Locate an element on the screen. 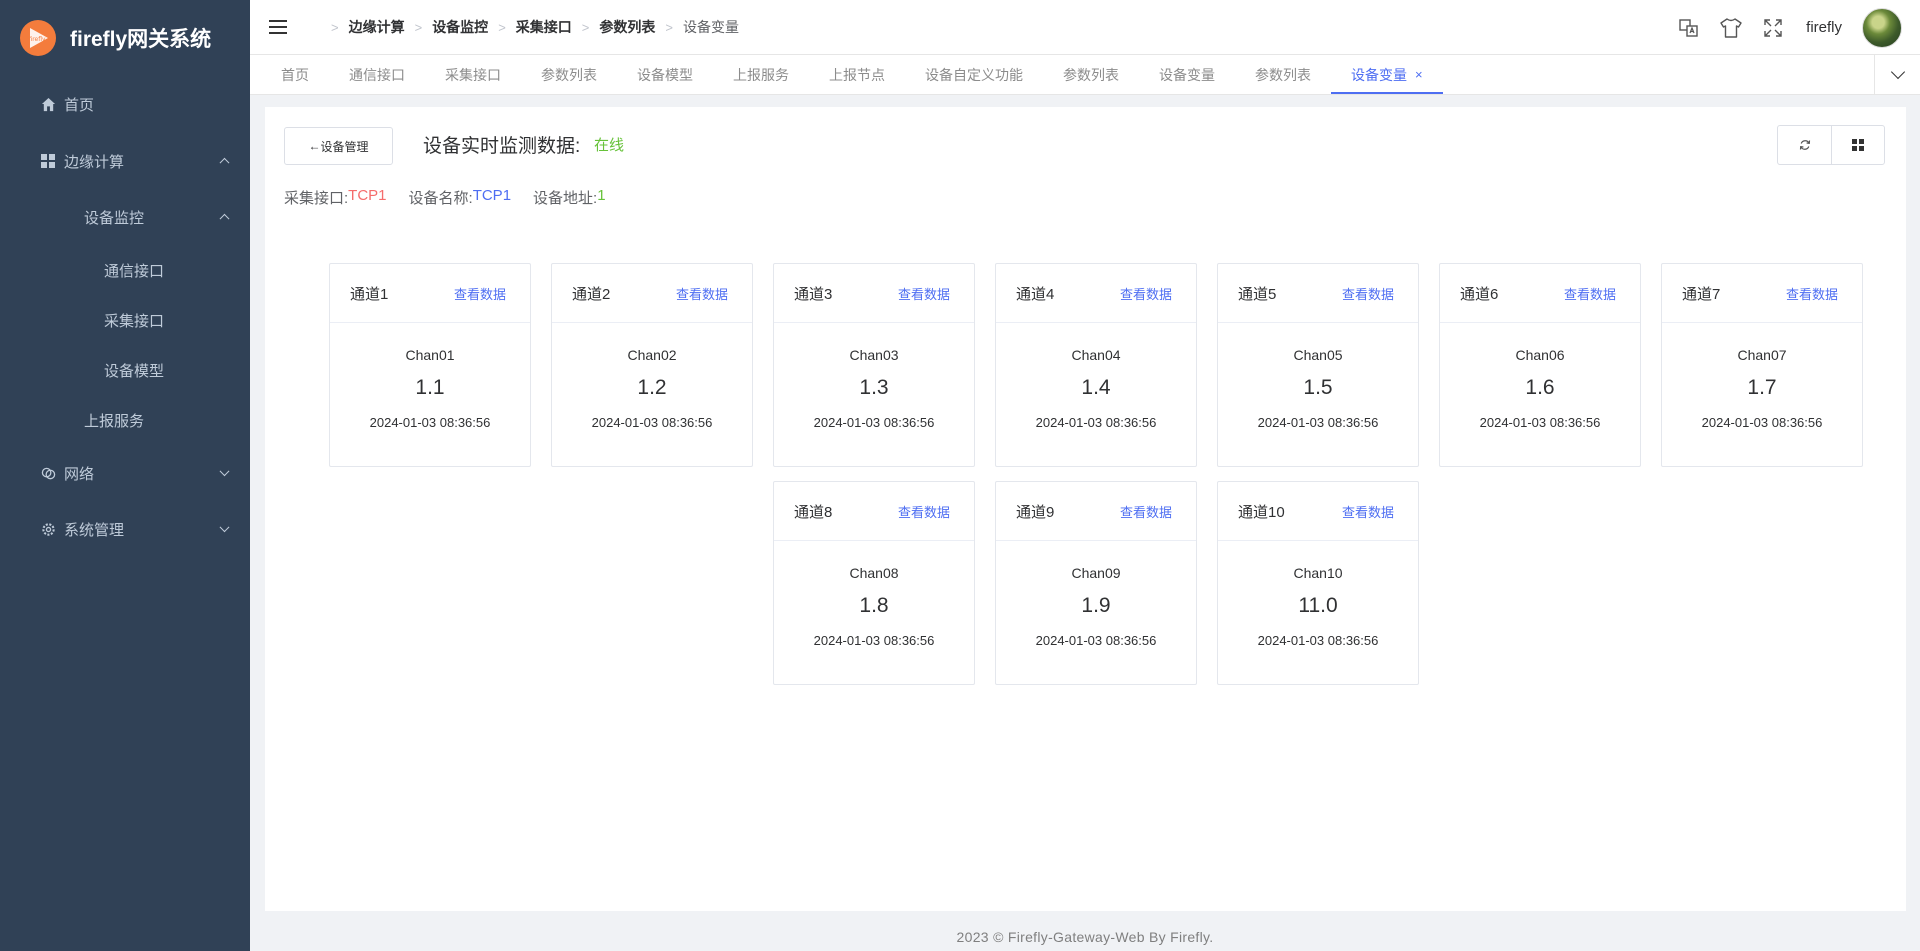 This screenshot has height=951, width=1920. channel-name: 通道9 is located at coordinates (1035, 512).